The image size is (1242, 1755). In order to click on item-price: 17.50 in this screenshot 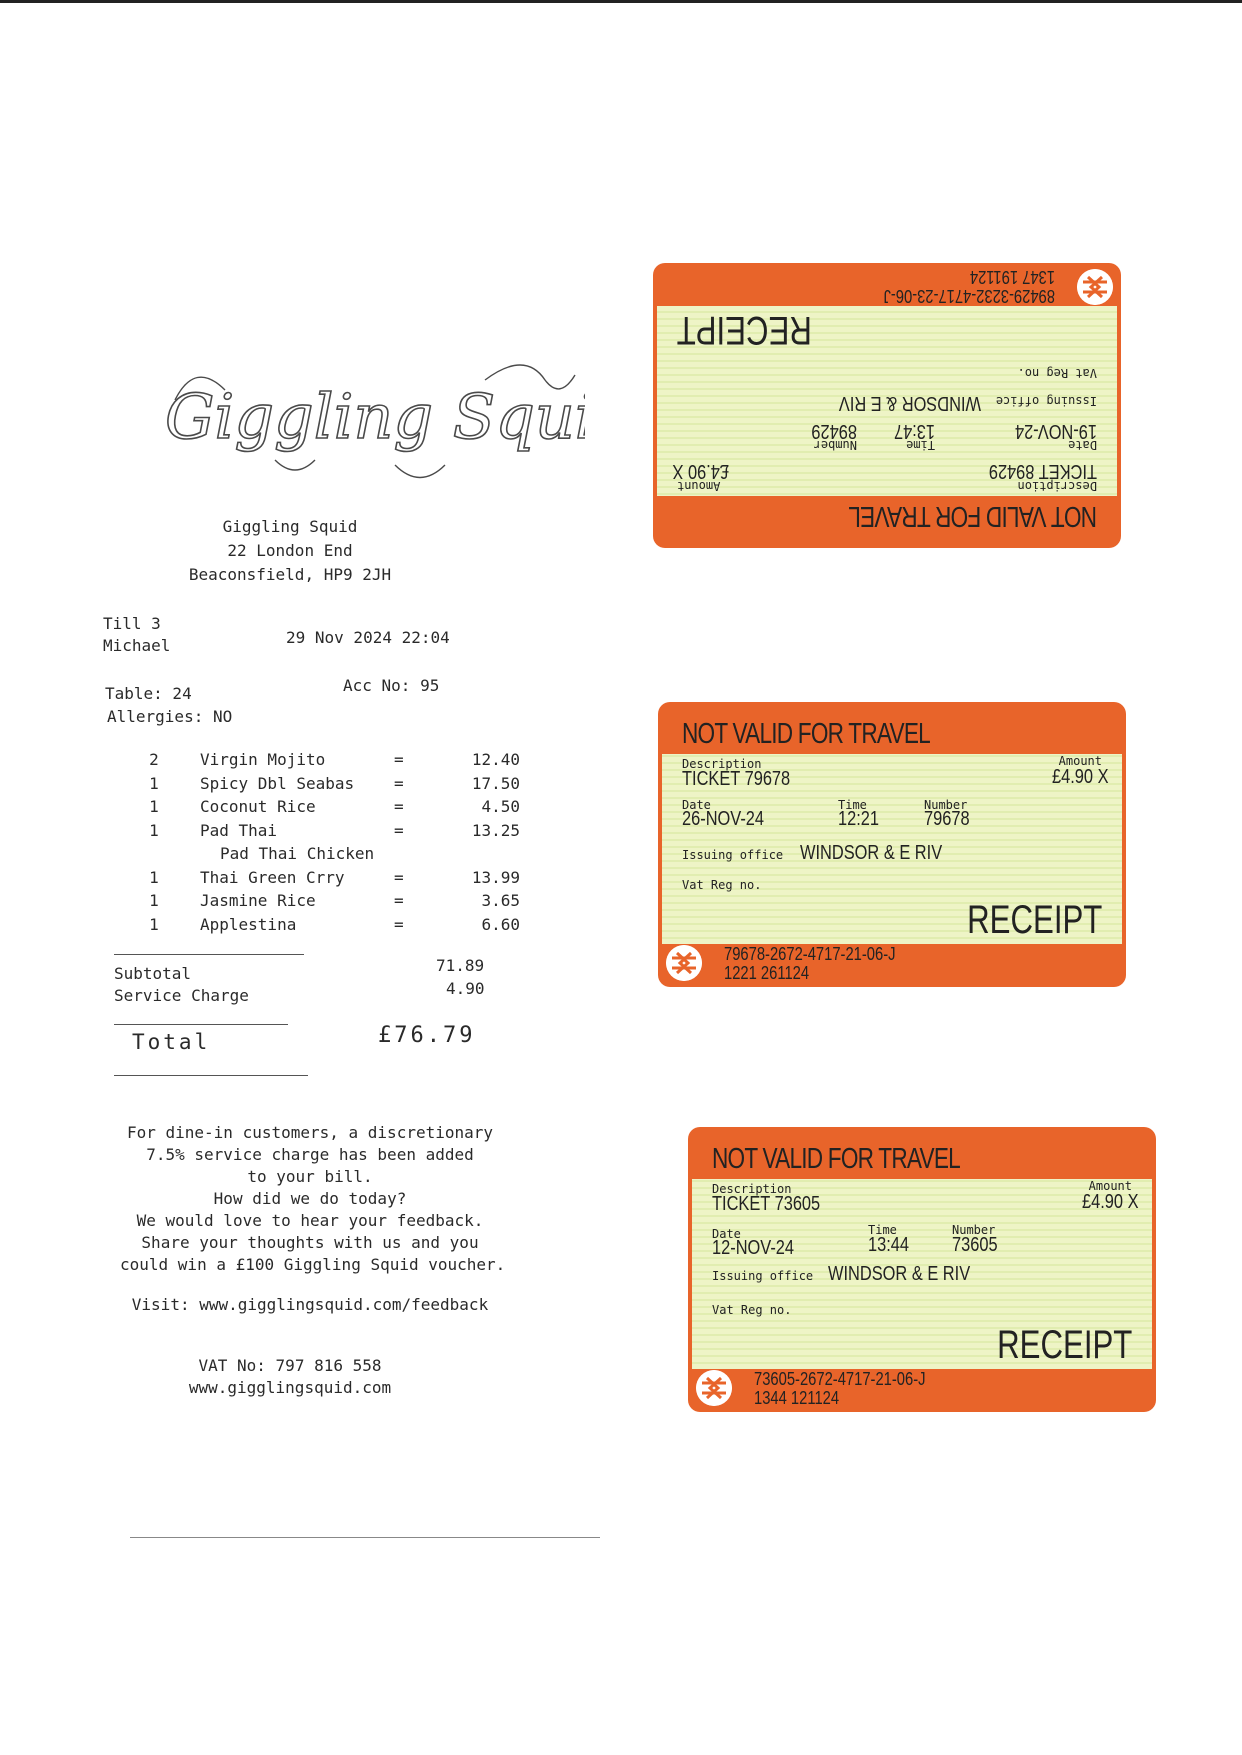, I will do `click(495, 783)`.